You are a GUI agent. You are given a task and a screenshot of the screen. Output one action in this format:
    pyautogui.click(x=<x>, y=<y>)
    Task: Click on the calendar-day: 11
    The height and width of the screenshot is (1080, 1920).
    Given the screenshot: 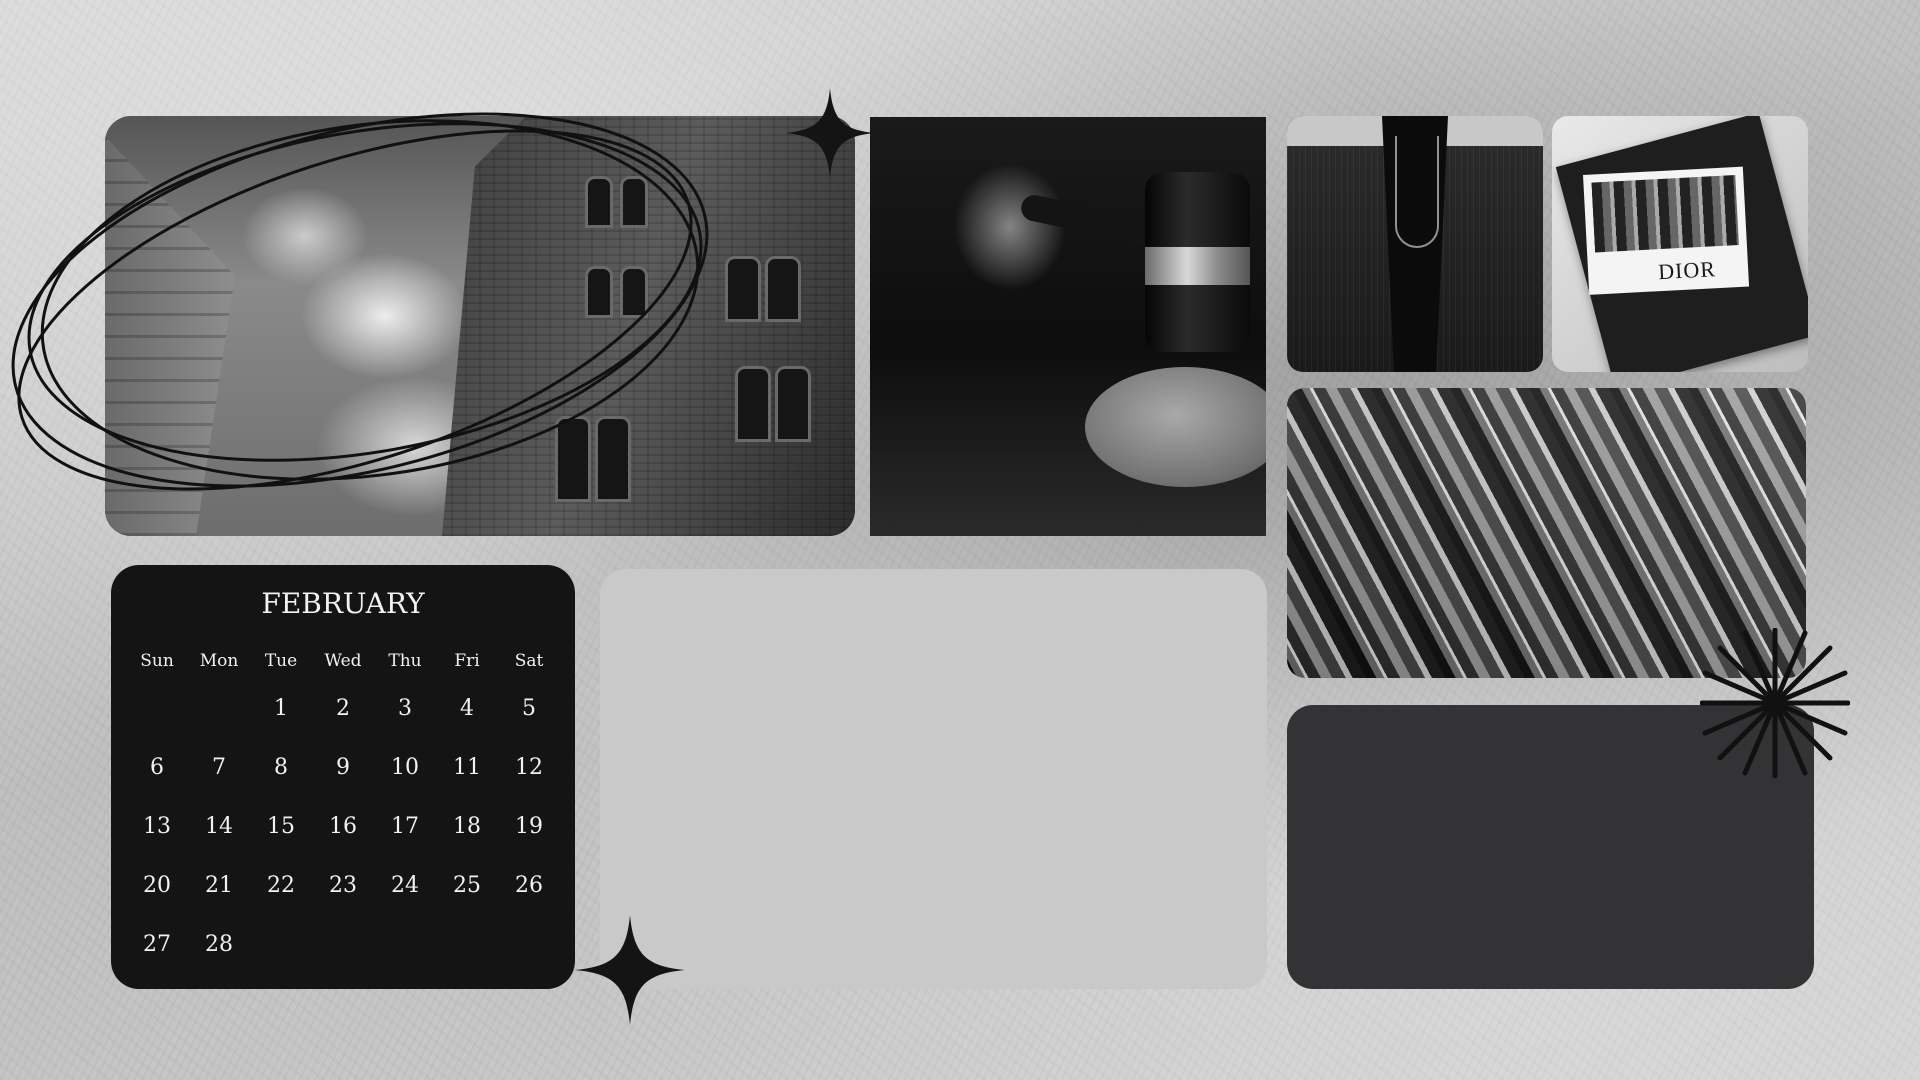 What is the action you would take?
    pyautogui.click(x=467, y=767)
    